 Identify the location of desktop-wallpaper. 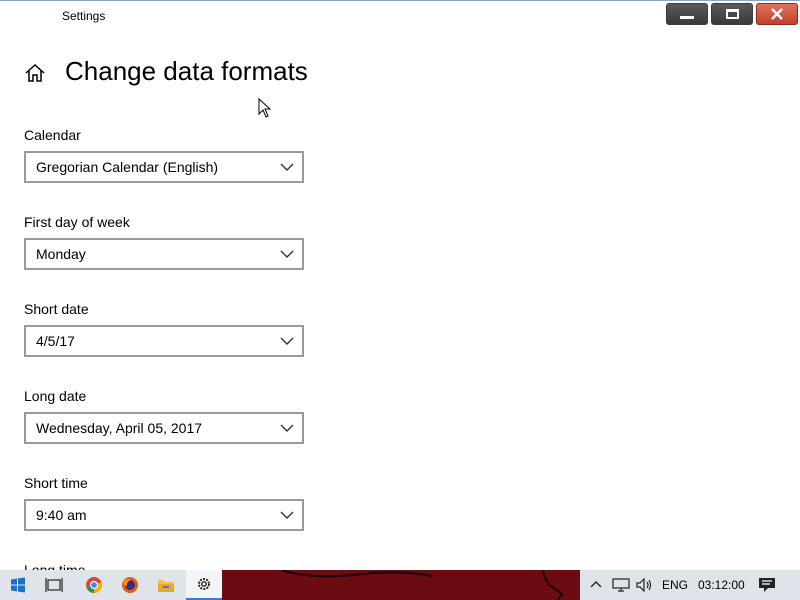
(401, 585).